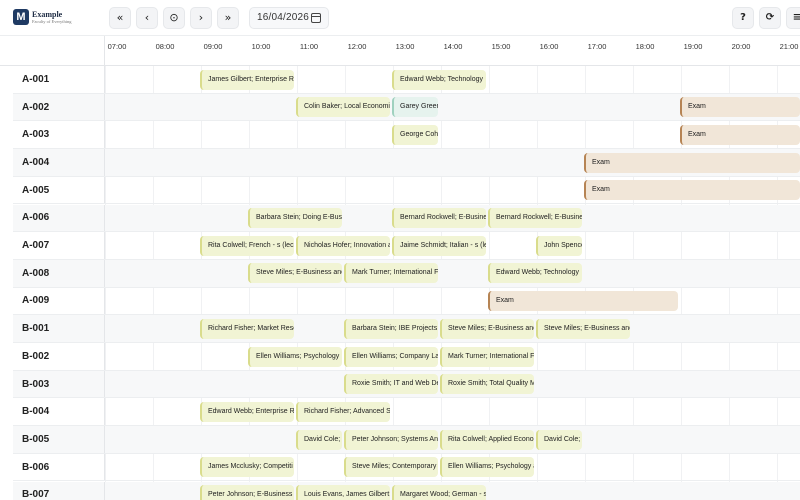 The height and width of the screenshot is (500, 800). Describe the element at coordinates (36, 273) in the screenshot. I see `room-label: A-008` at that location.